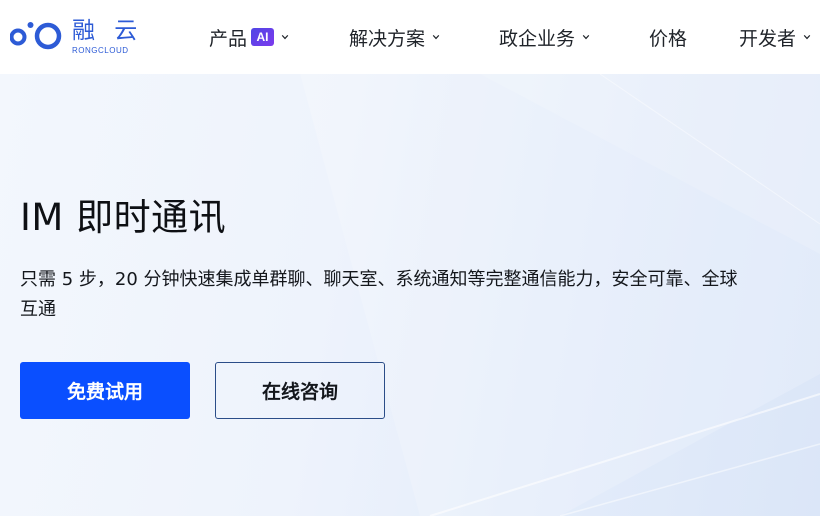 The width and height of the screenshot is (820, 516). I want to click on top-navbar: 融 云 RONGCLOUD 产品 AI 解决方案 政企业务 价格 开发者, so click(410, 37).